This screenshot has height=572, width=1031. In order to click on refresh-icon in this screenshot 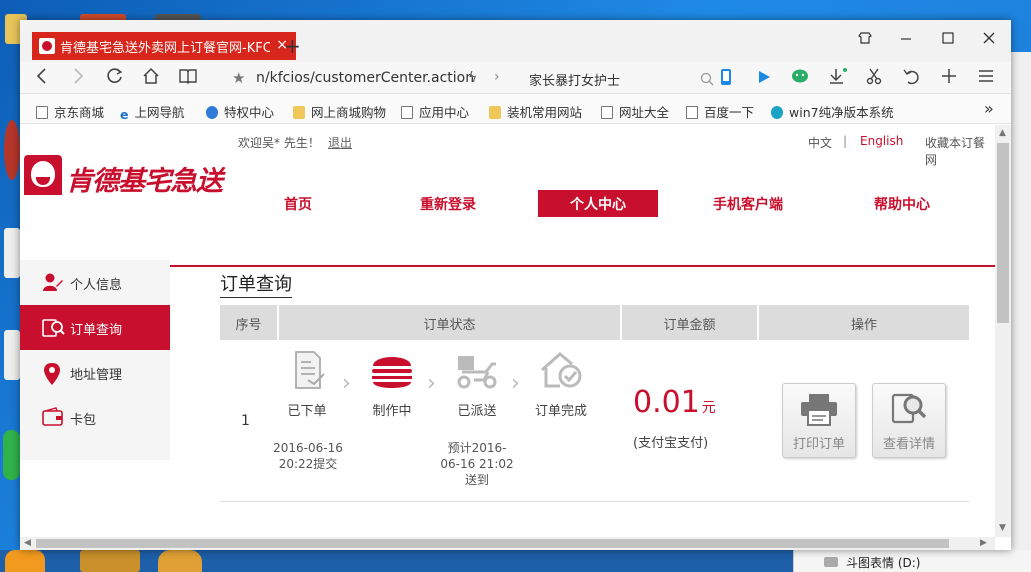, I will do `click(115, 78)`.